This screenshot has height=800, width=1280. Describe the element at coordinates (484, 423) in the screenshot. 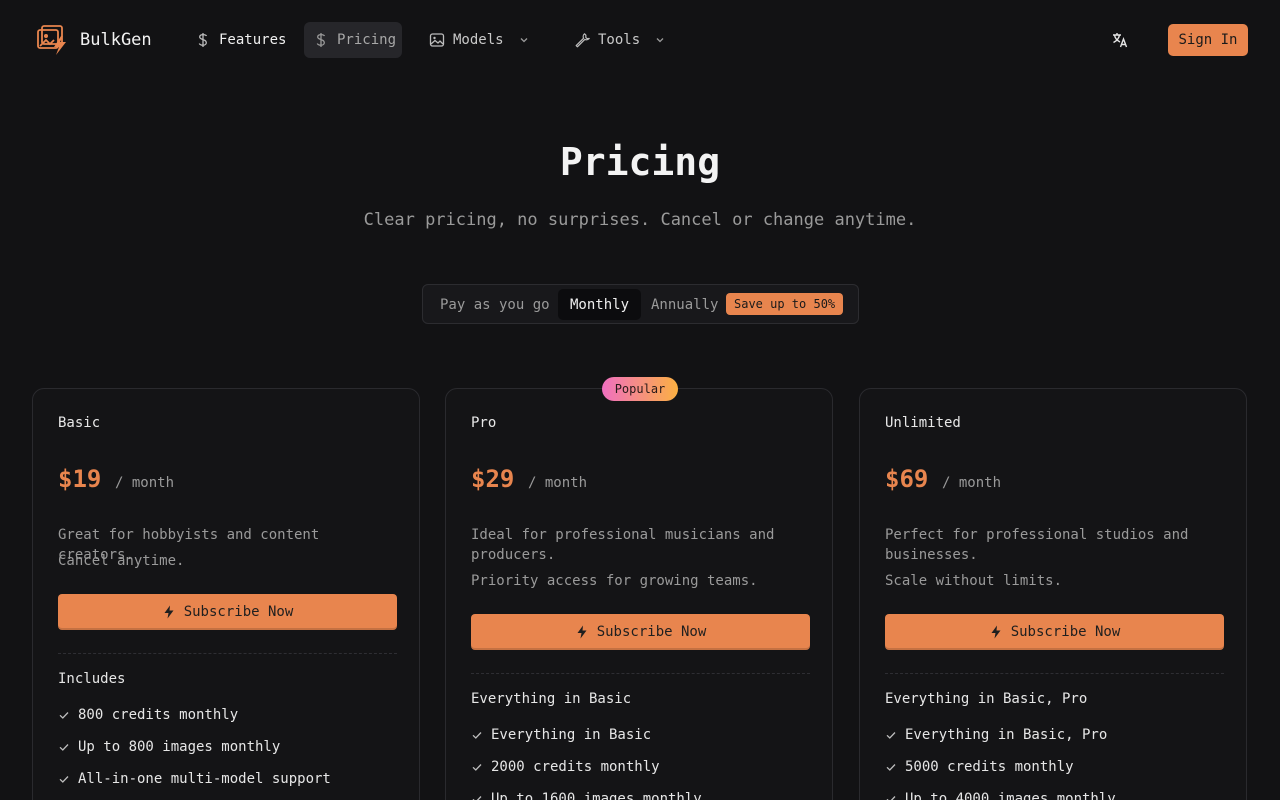

I see `plan-name: Pro` at that location.